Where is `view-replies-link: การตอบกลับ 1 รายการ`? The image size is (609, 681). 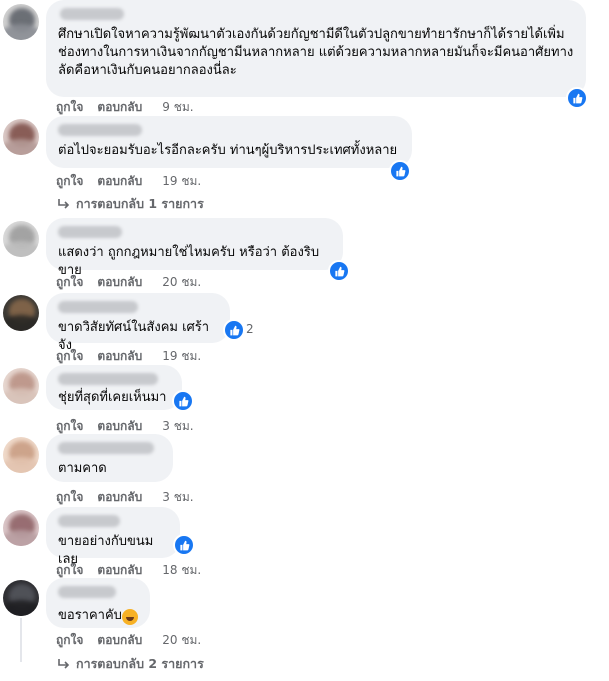 view-replies-link: การตอบกลับ 1 รายการ is located at coordinates (130, 204).